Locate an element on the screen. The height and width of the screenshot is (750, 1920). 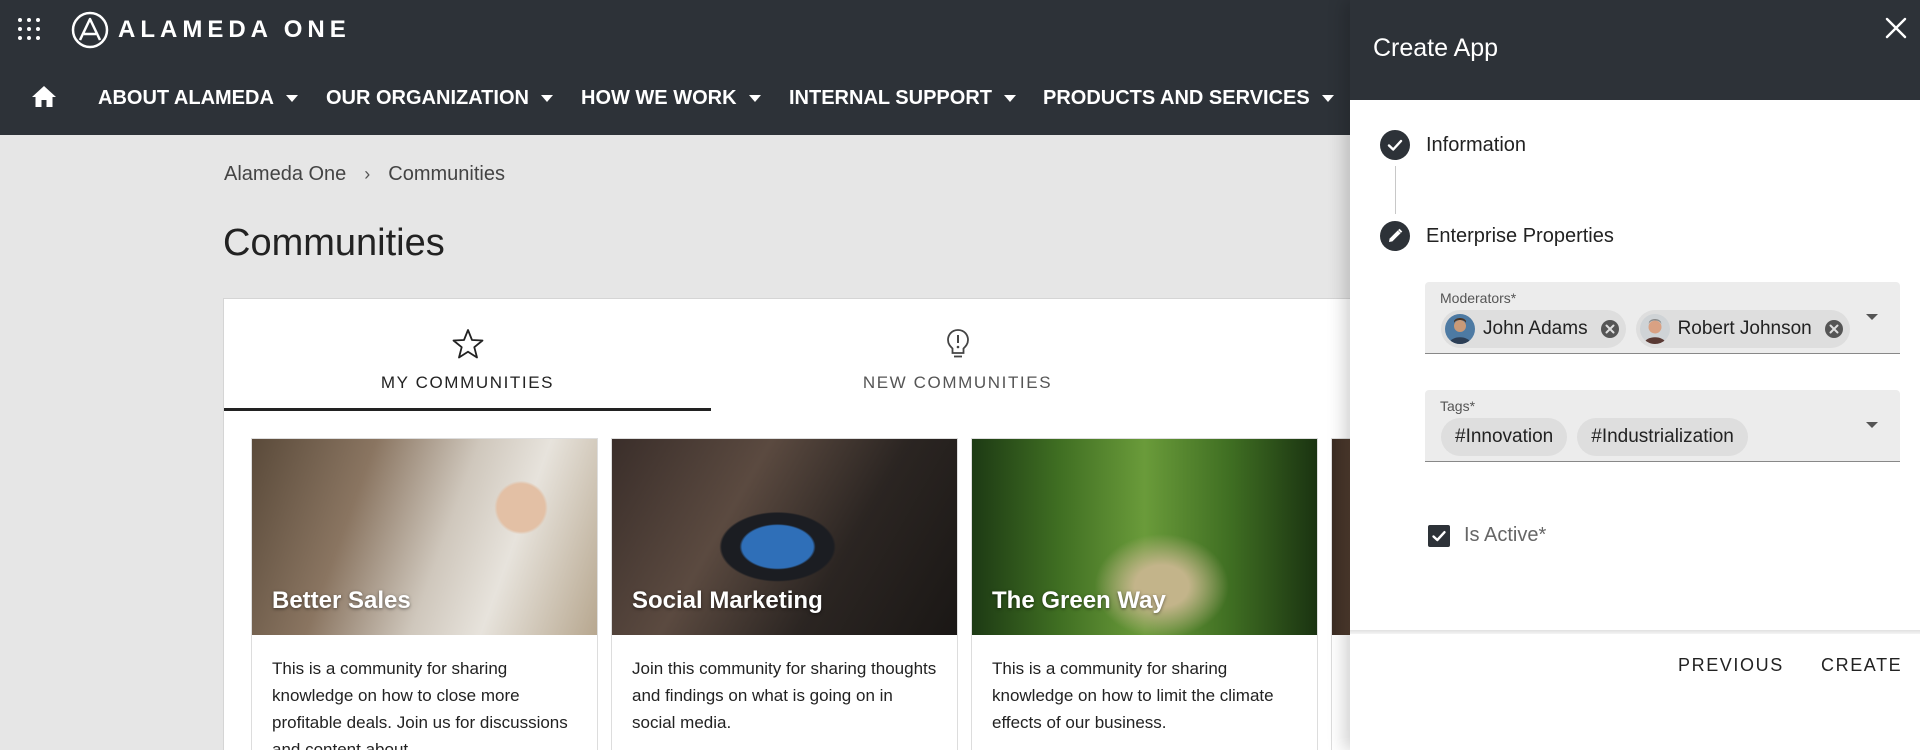
moderator-chip: Robert Johnson is located at coordinates (1742, 329).